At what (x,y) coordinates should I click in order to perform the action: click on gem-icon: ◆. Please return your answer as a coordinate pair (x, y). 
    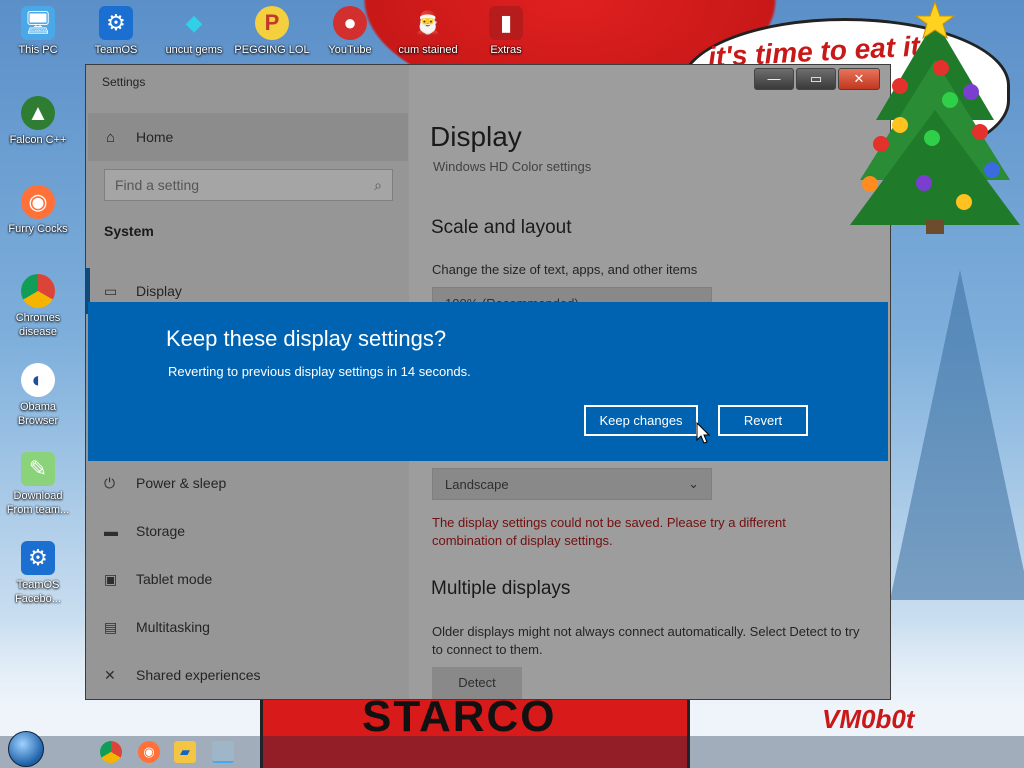
    Looking at the image, I should click on (194, 22).